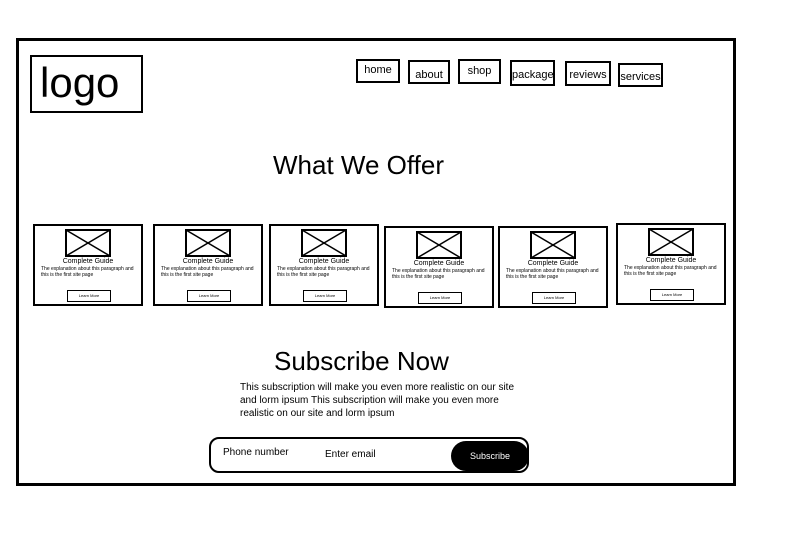  What do you see at coordinates (640, 75) in the screenshot?
I see `nav-services: services` at bounding box center [640, 75].